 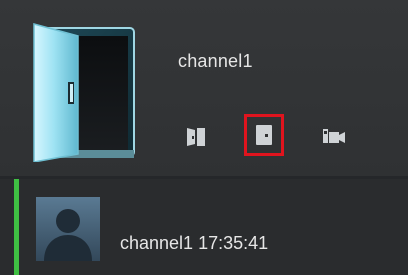 I want to click on door-closed-icon, so click(x=264, y=135).